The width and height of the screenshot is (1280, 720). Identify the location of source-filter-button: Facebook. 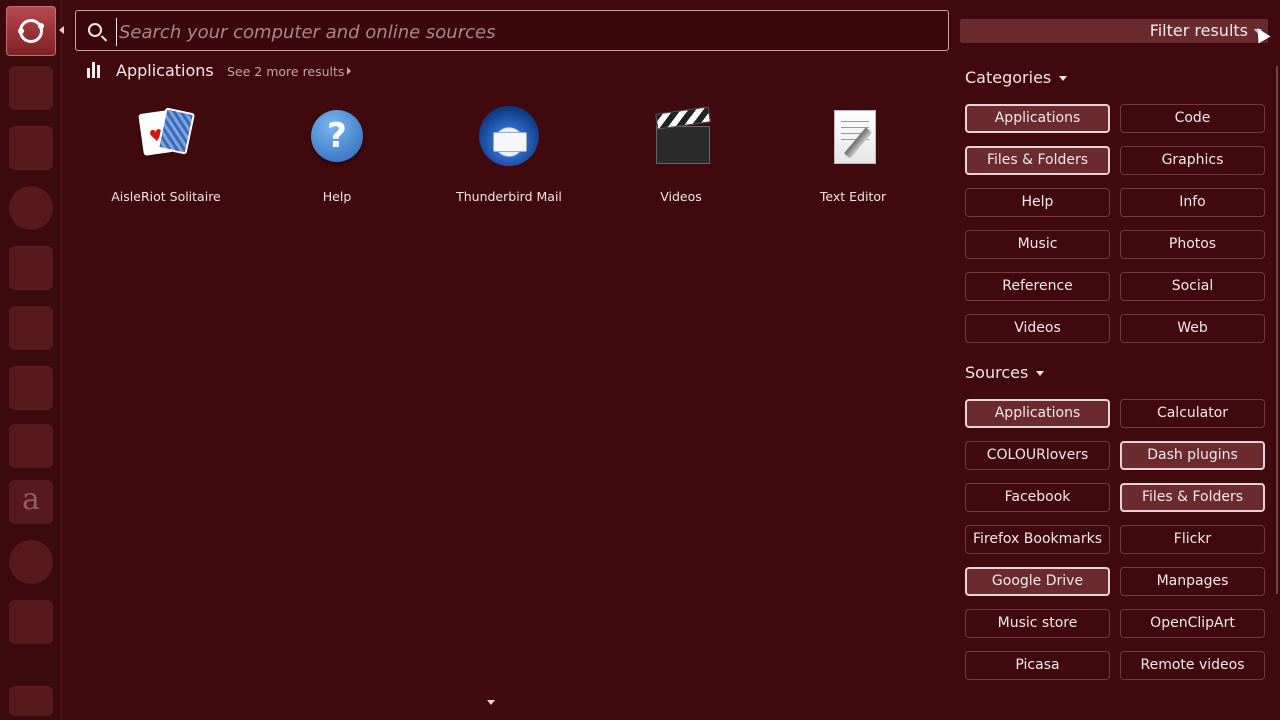
(1037, 497).